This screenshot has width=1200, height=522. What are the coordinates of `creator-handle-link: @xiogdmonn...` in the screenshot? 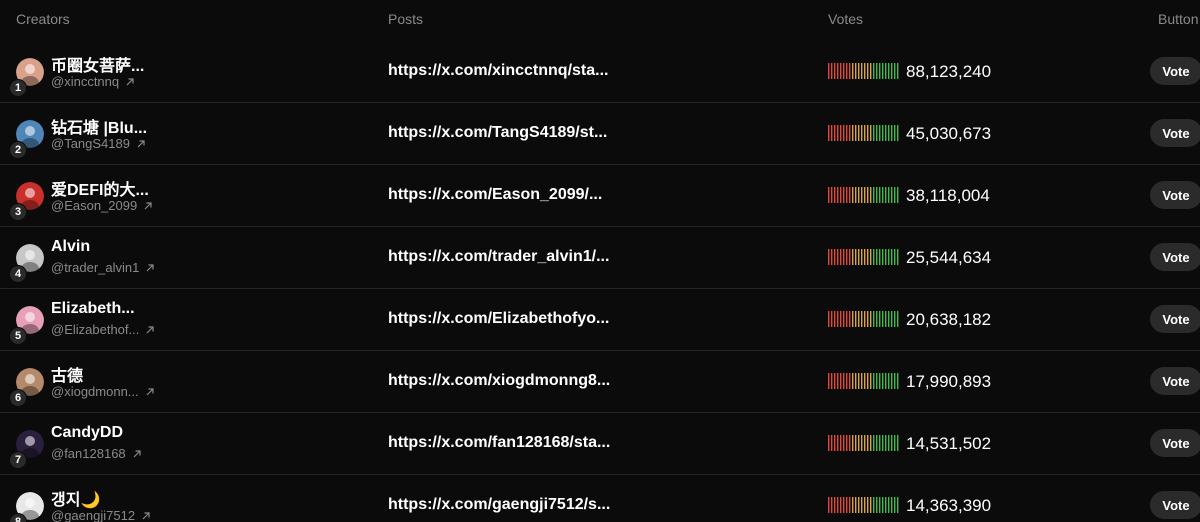 It's located at (103, 392).